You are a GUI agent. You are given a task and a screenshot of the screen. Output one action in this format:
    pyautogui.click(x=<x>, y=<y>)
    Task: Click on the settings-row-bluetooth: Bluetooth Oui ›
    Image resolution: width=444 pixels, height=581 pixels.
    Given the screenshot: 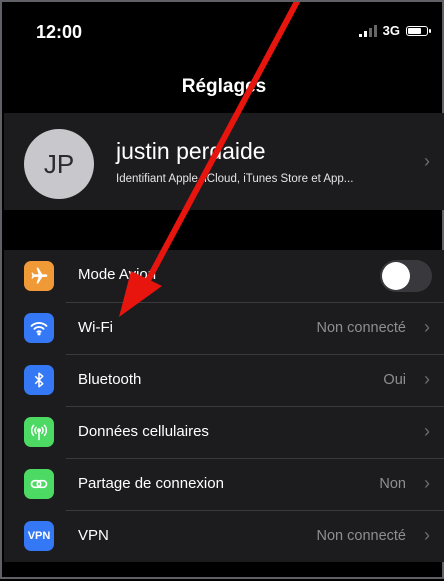 What is the action you would take?
    pyautogui.click(x=224, y=380)
    